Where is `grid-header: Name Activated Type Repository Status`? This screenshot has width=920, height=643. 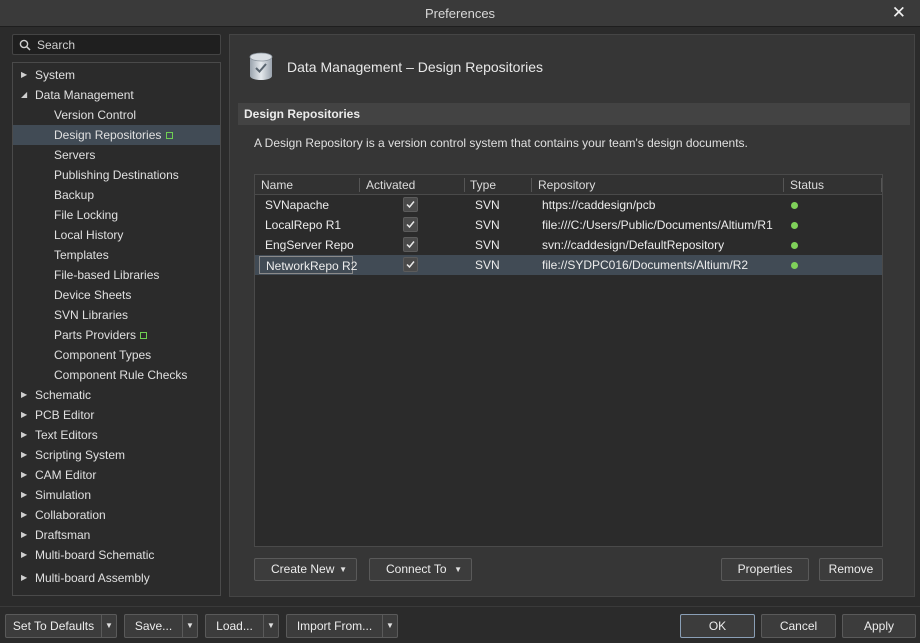 grid-header: Name Activated Type Repository Status is located at coordinates (568, 185).